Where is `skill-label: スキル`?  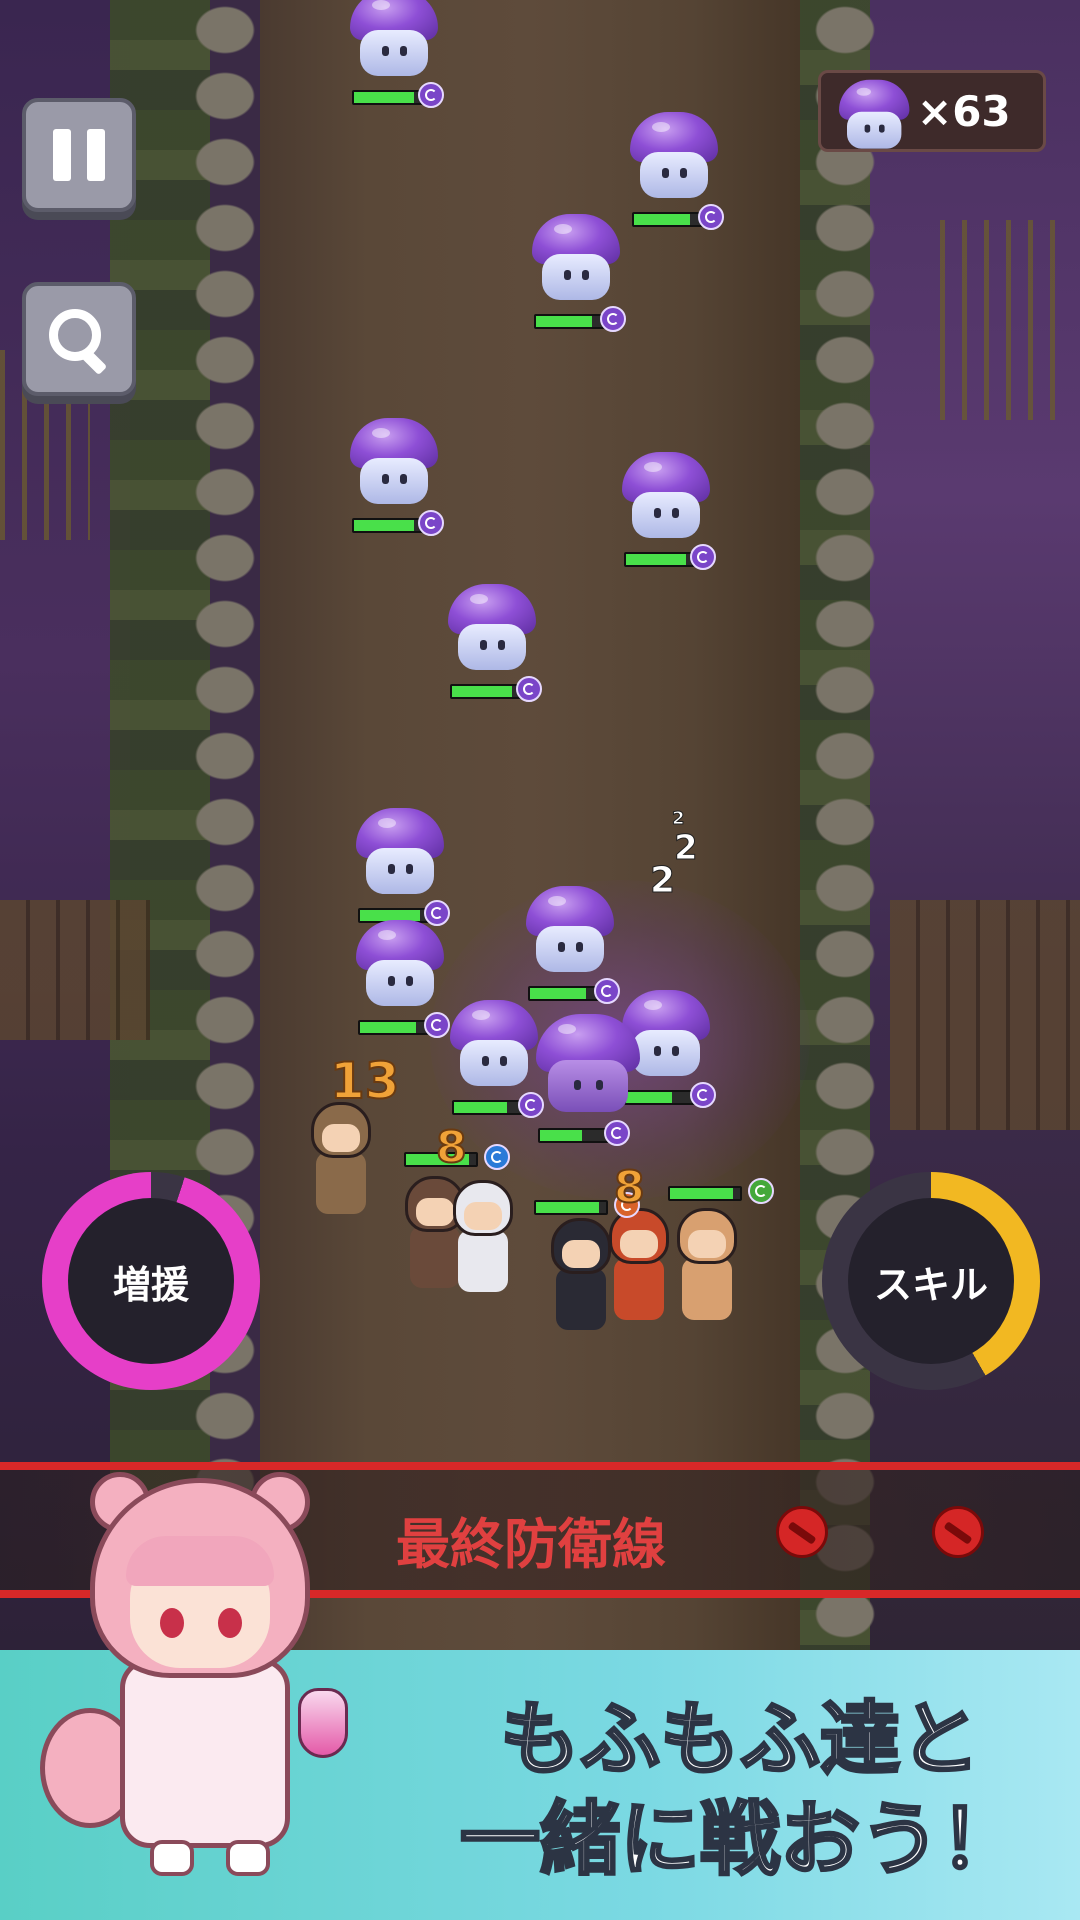
skill-label: スキル is located at coordinates (930, 1284).